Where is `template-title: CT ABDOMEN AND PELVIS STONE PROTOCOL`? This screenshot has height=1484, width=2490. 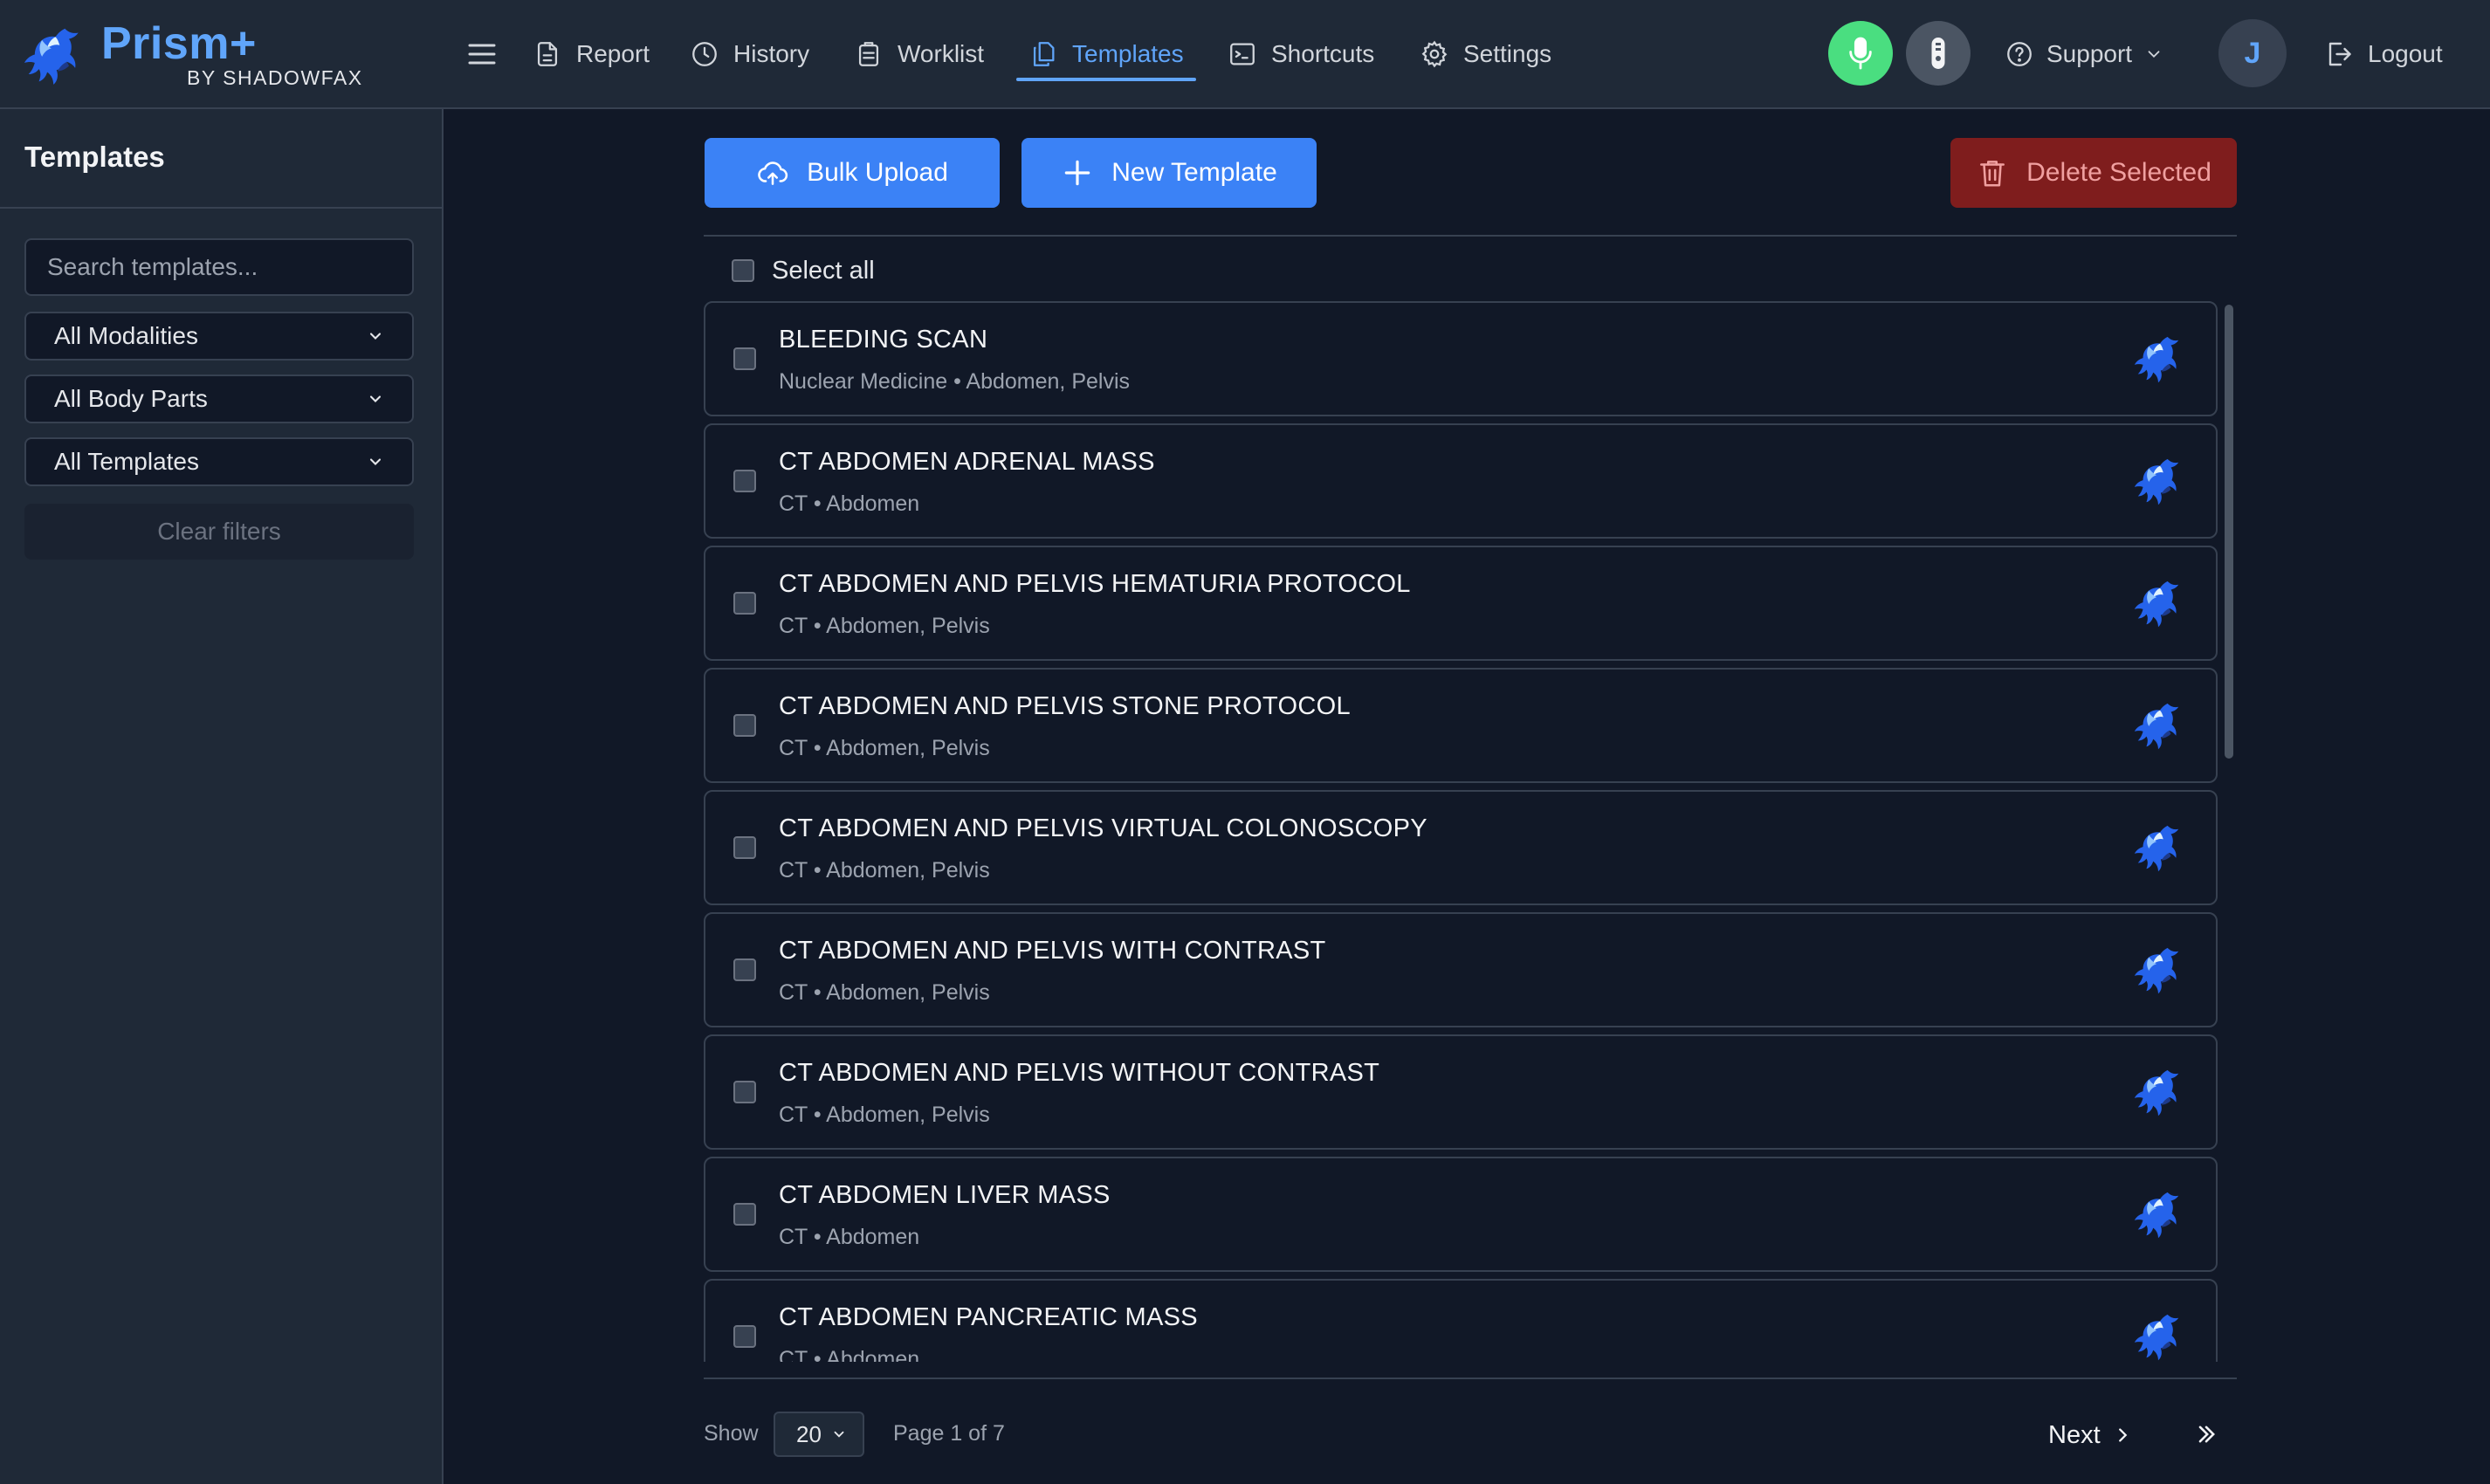
template-title: CT ABDOMEN AND PELVIS STONE PROTOCOL is located at coordinates (1065, 706).